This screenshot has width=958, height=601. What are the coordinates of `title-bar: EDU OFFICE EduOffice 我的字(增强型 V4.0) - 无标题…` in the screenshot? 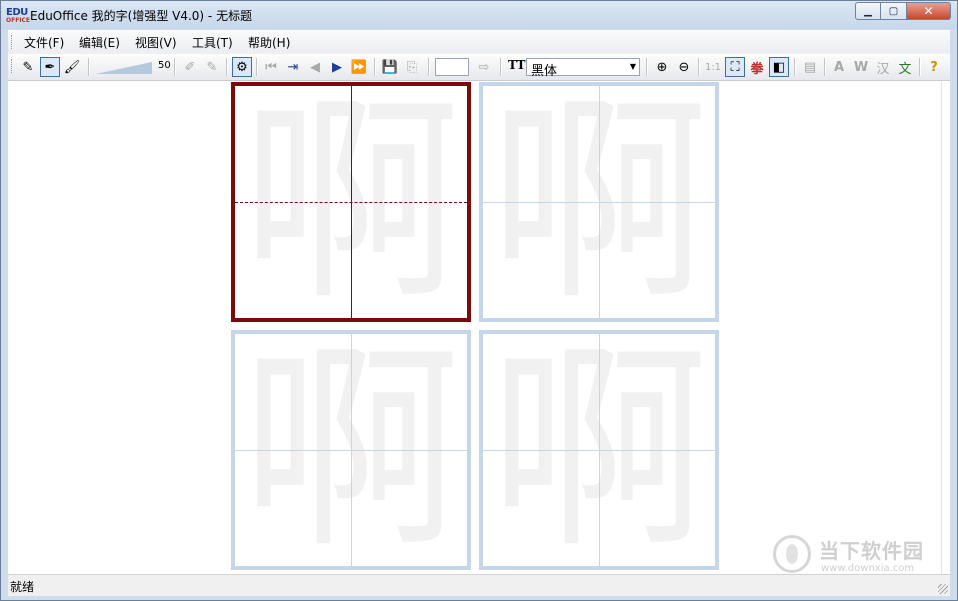 It's located at (479, 15).